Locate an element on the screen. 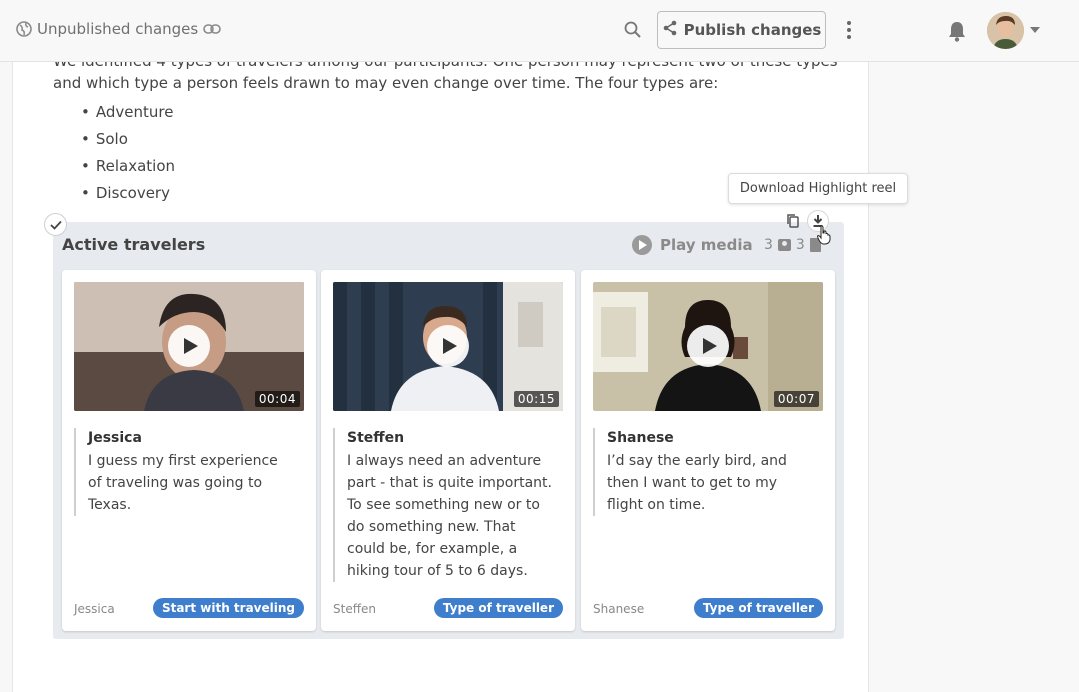 The image size is (1079, 692). list-item: Solo is located at coordinates (128, 141).